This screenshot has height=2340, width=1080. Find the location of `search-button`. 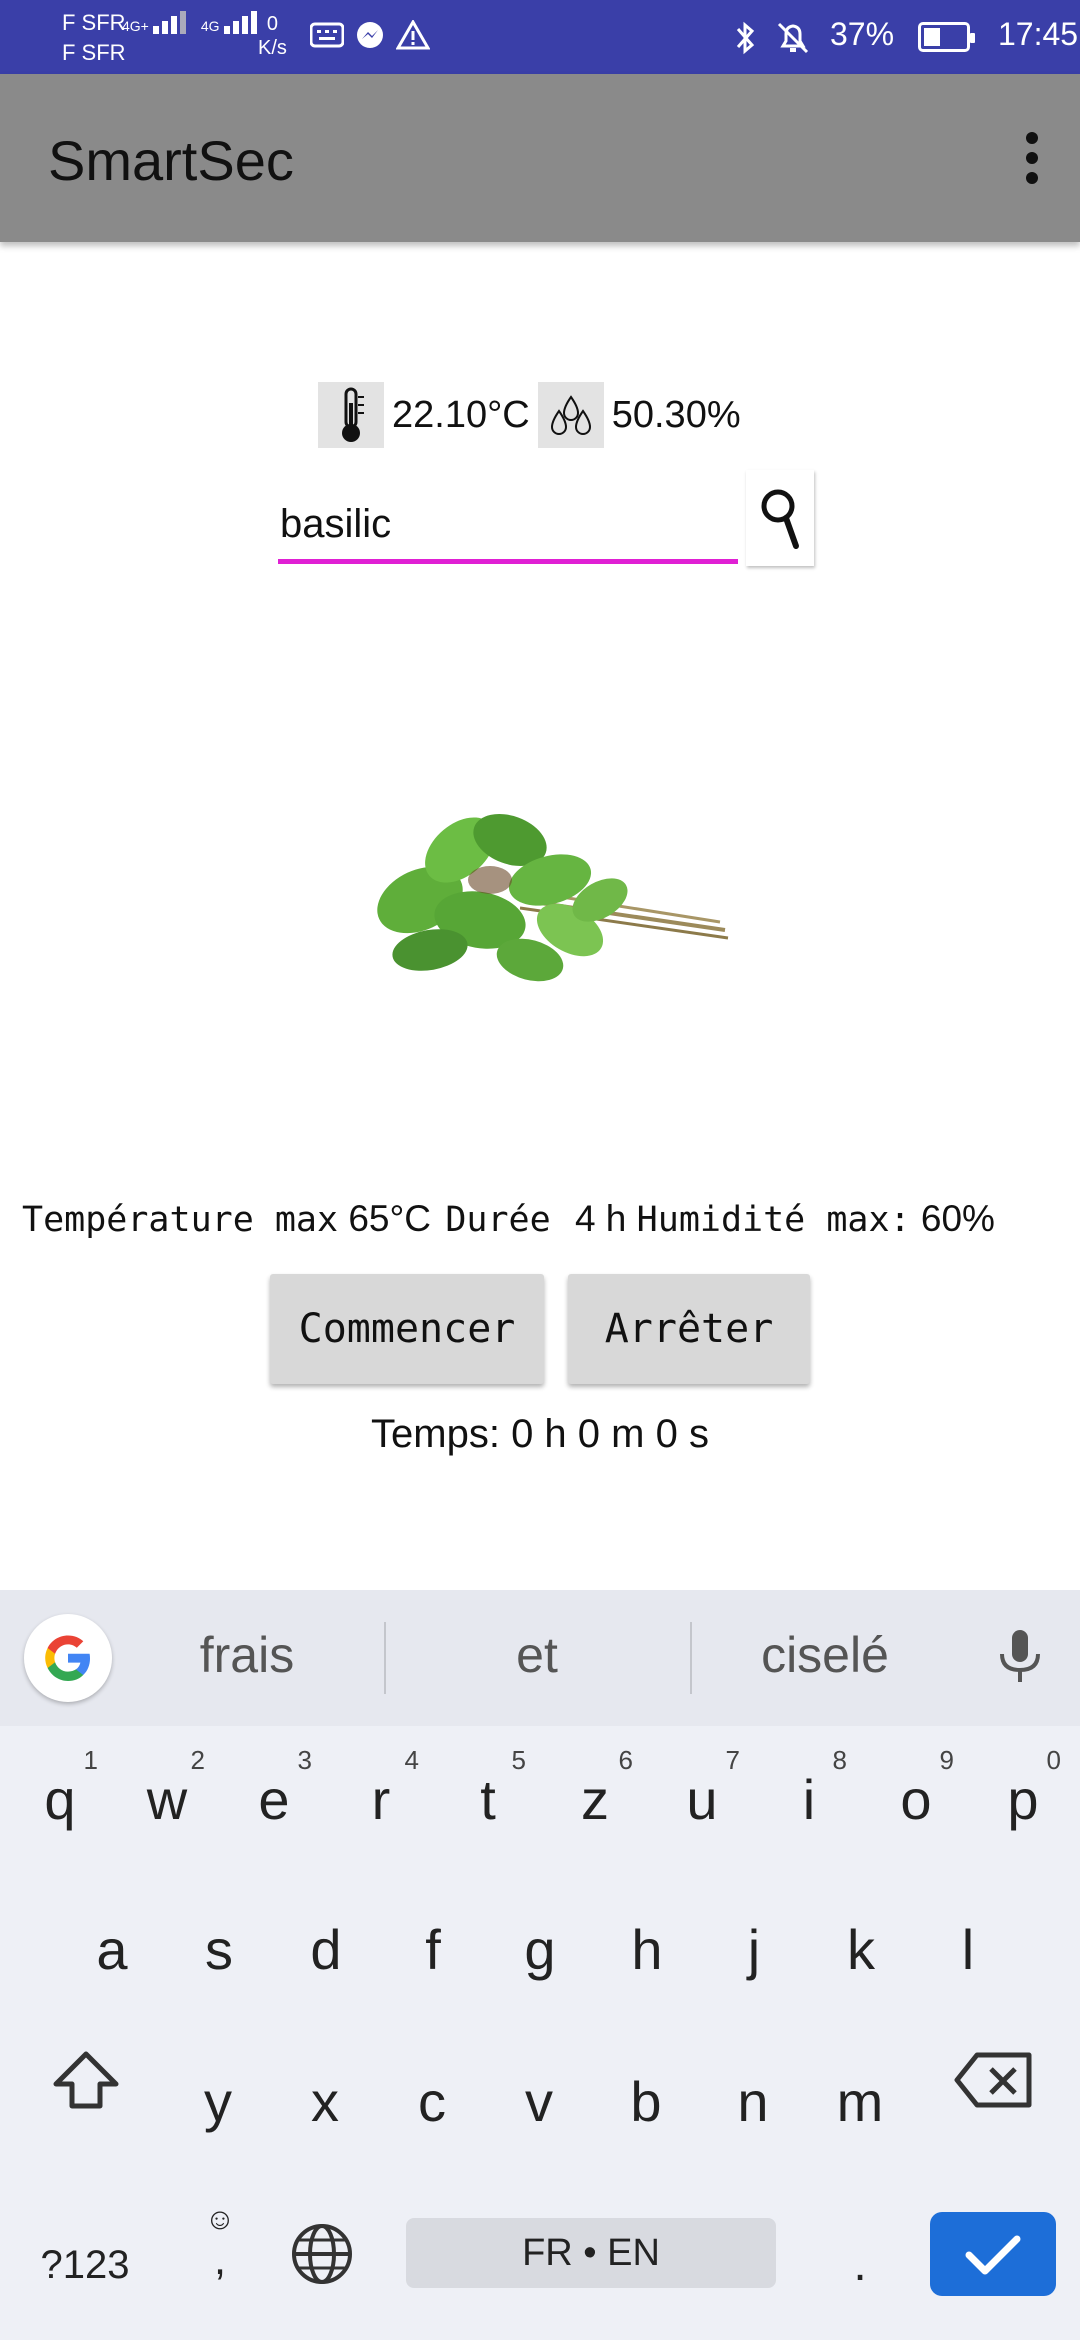

search-button is located at coordinates (780, 518).